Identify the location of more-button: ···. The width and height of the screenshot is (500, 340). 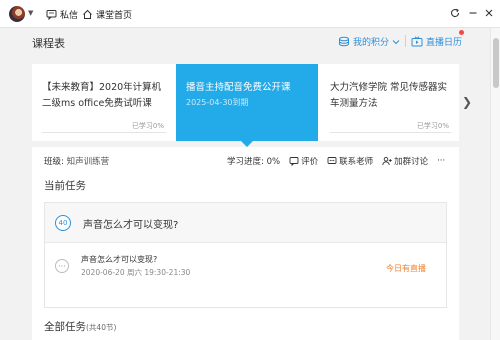
(441, 161).